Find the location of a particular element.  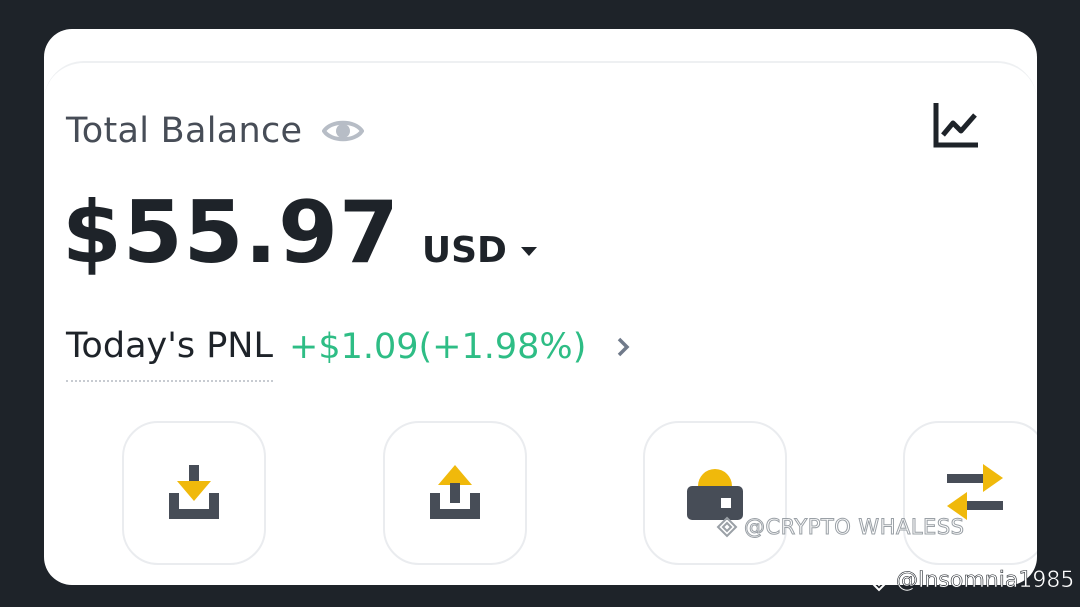

line-chart-icon is located at coordinates (956, 125).